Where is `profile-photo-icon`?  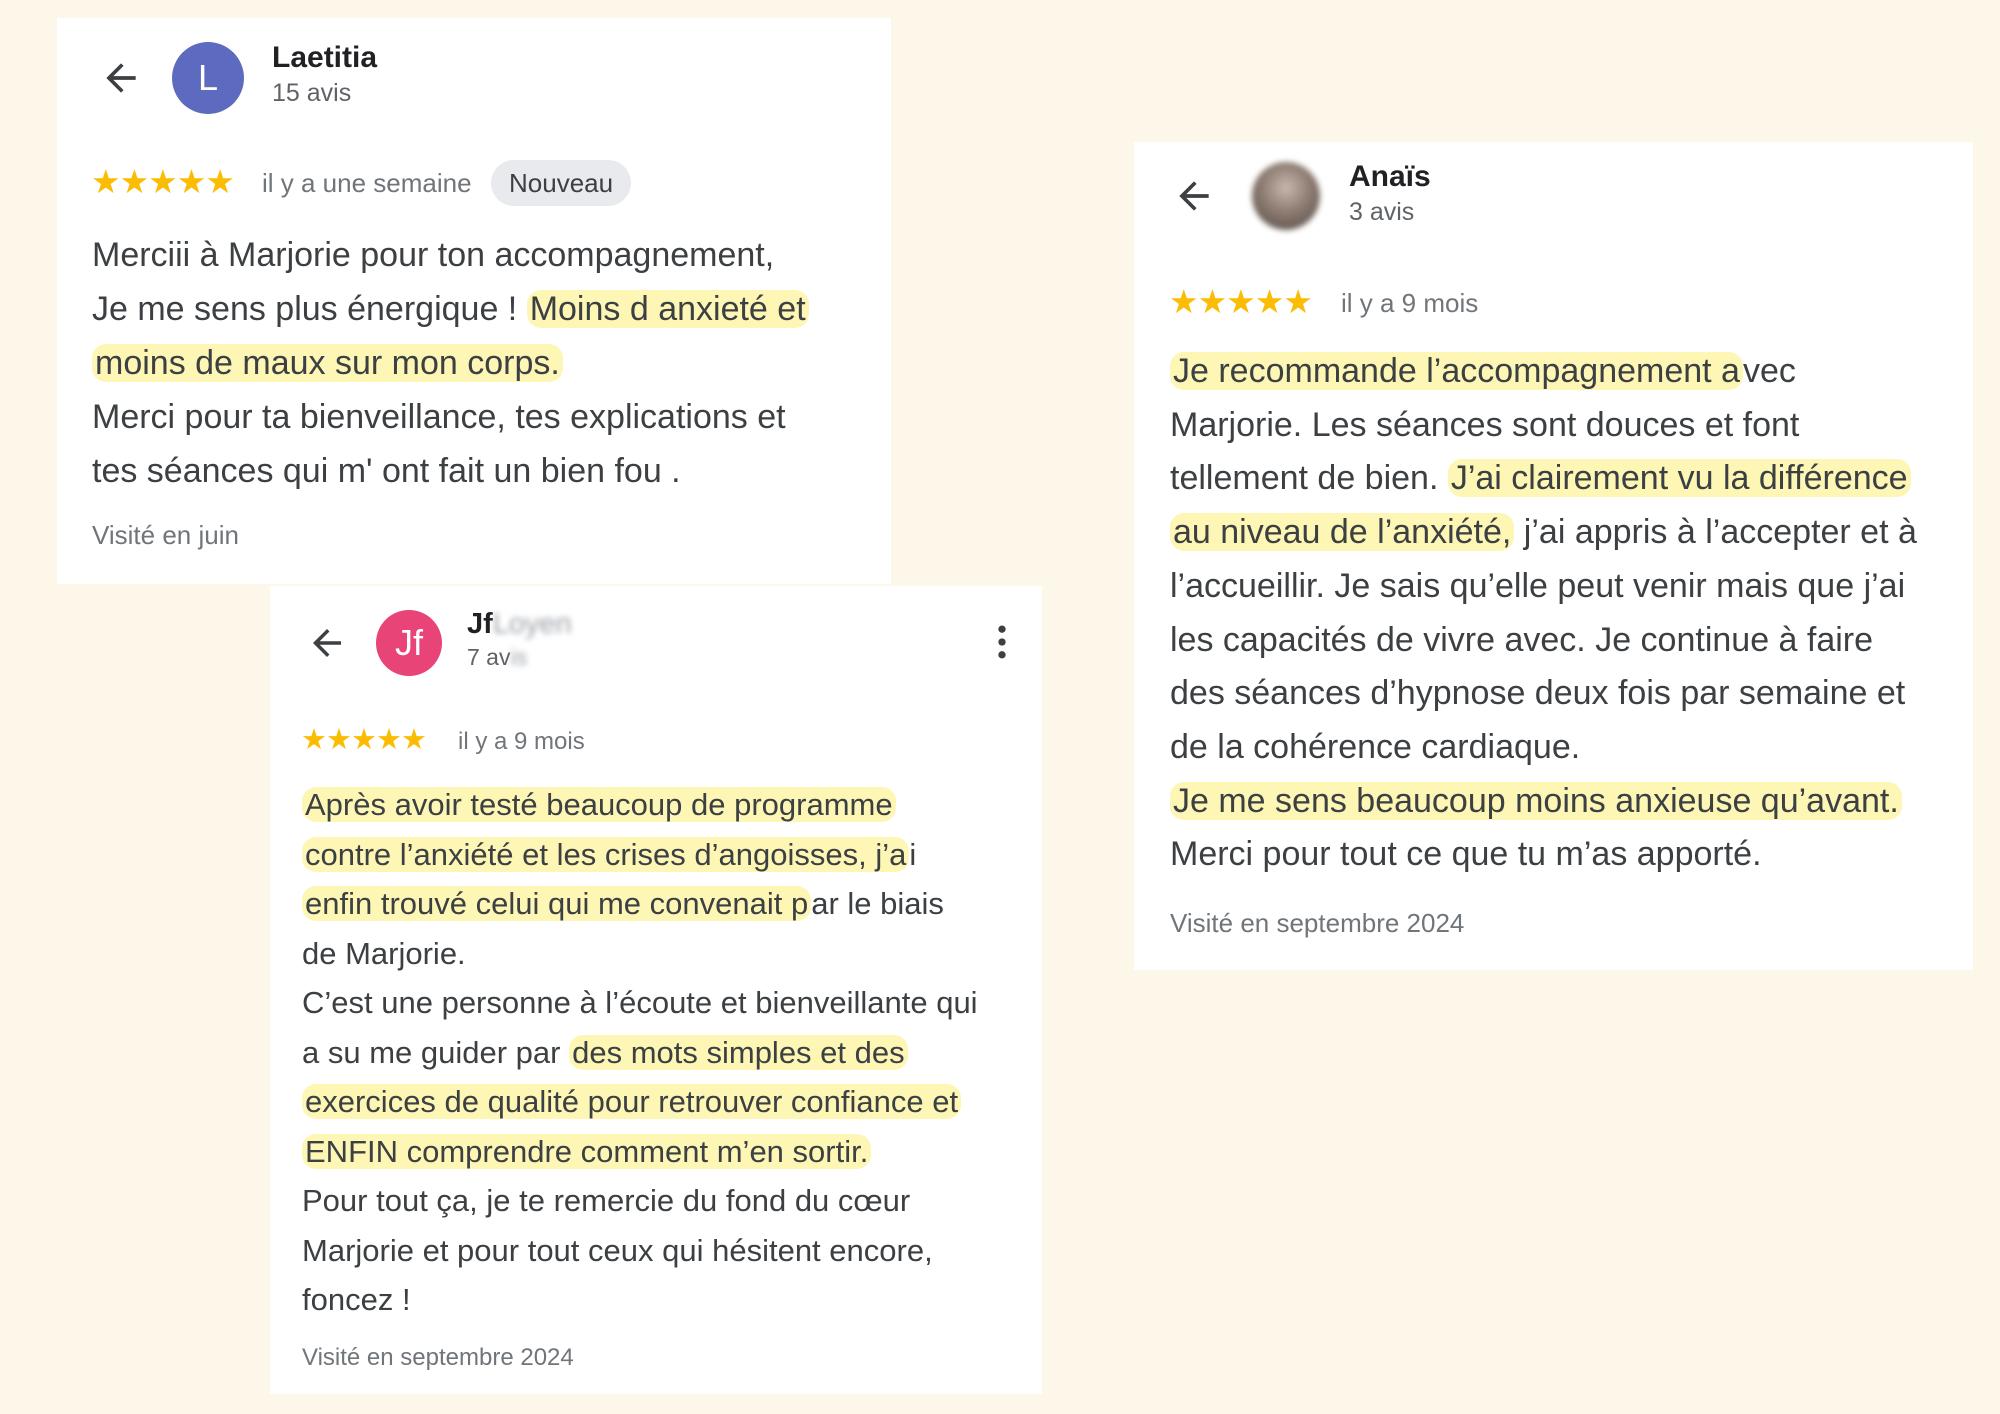 profile-photo-icon is located at coordinates (1286, 196).